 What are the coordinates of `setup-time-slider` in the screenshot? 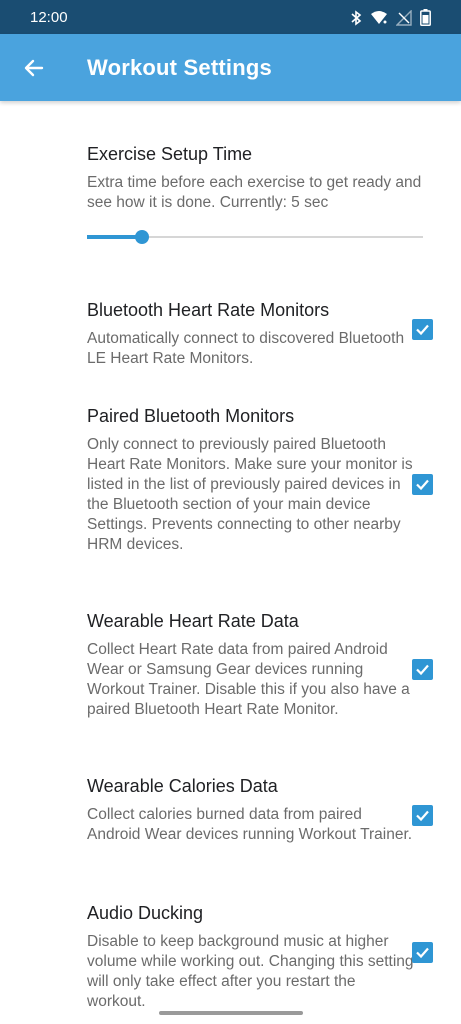 It's located at (255, 237).